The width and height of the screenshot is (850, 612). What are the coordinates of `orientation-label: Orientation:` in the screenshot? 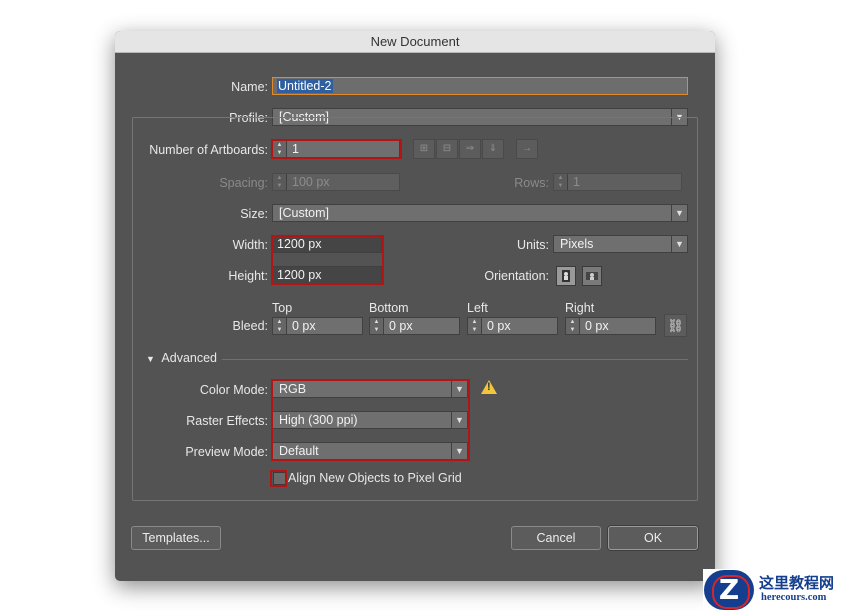 It's located at (516, 276).